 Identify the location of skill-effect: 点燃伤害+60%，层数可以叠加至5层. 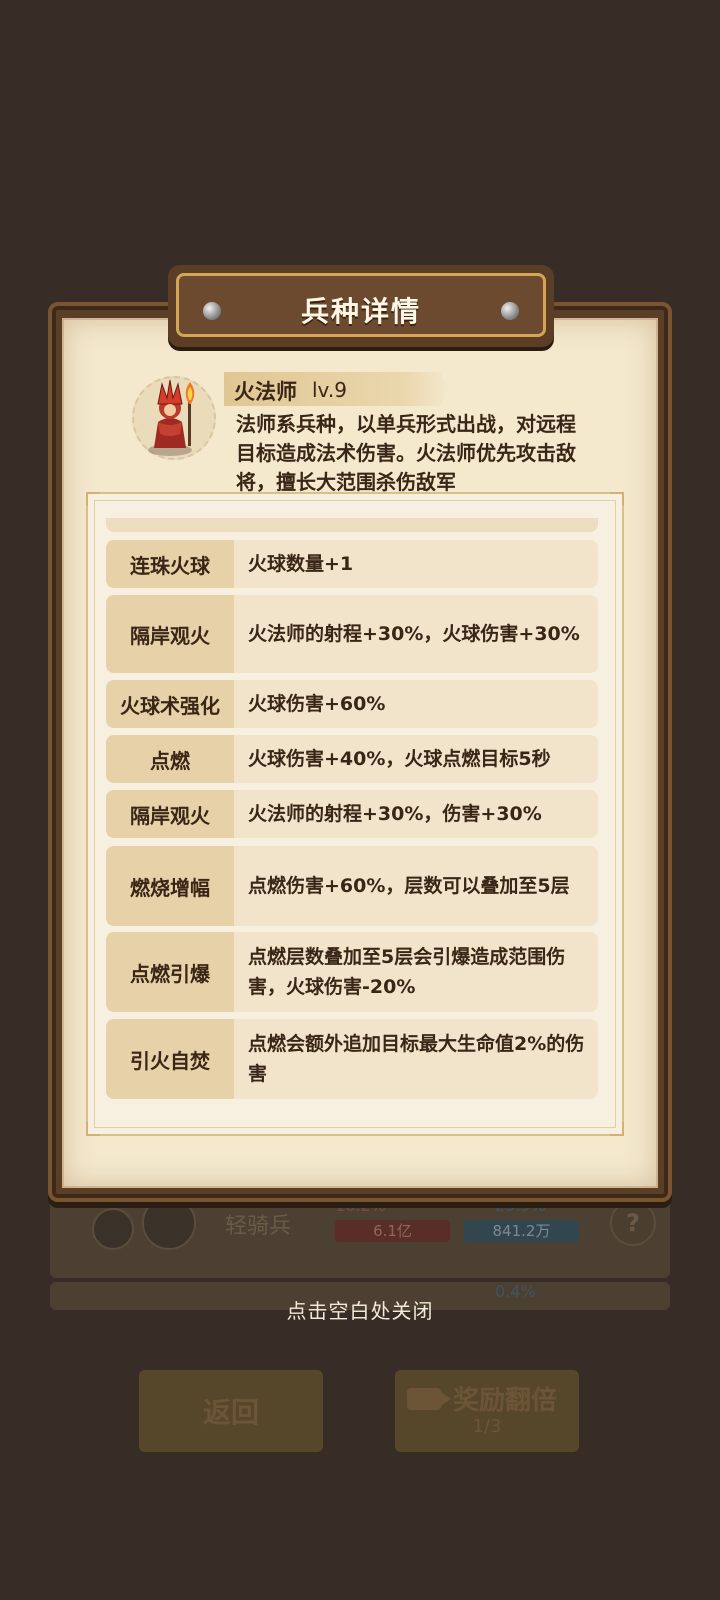
(409, 886).